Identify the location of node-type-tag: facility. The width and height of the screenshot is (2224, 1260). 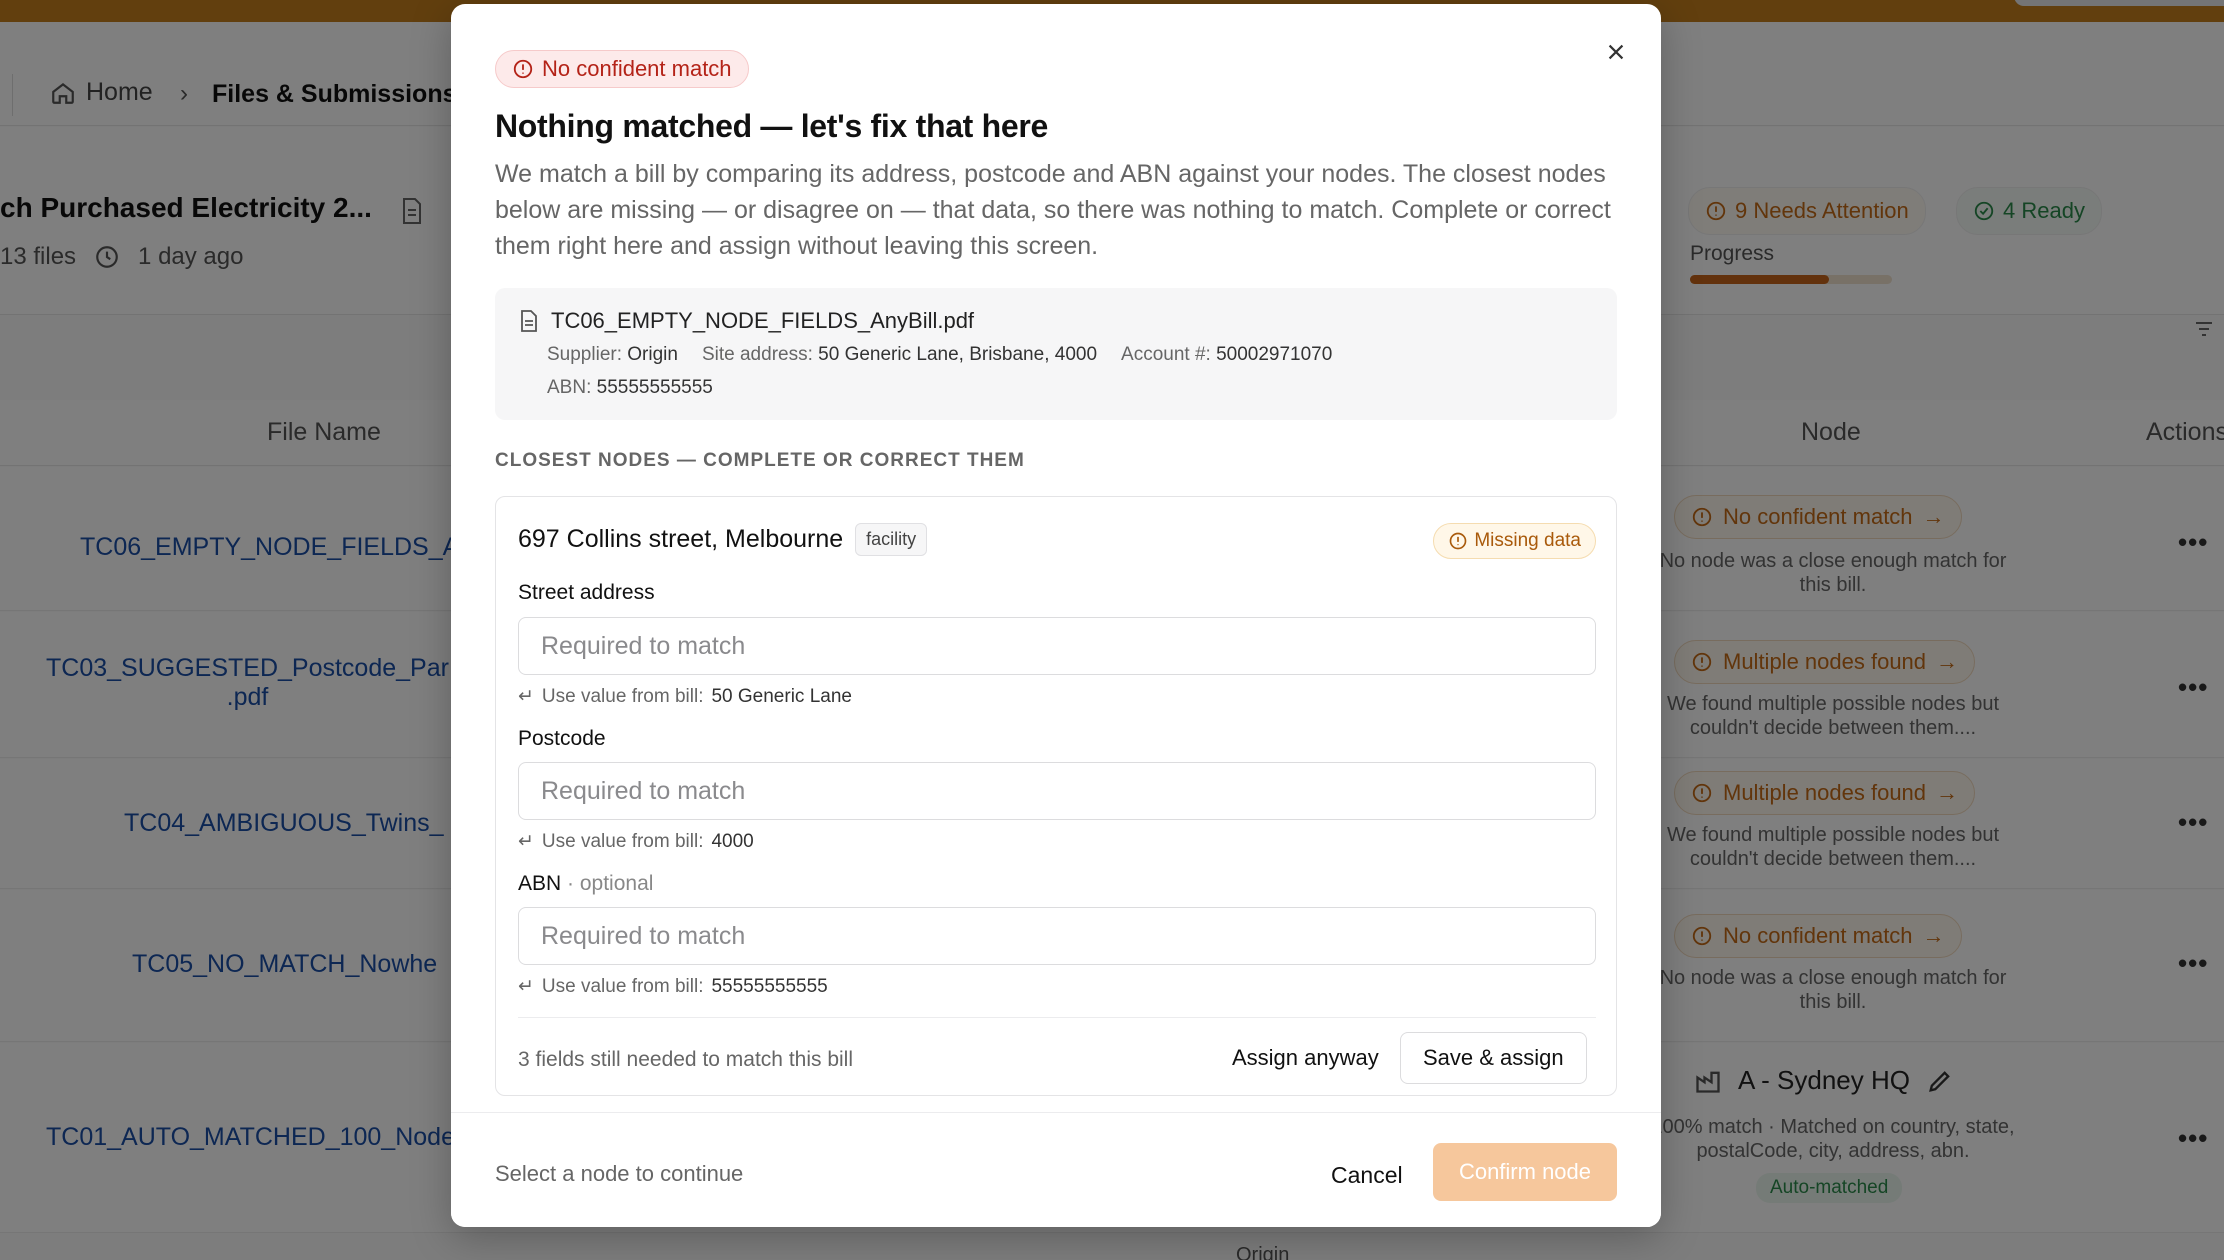
(891, 539).